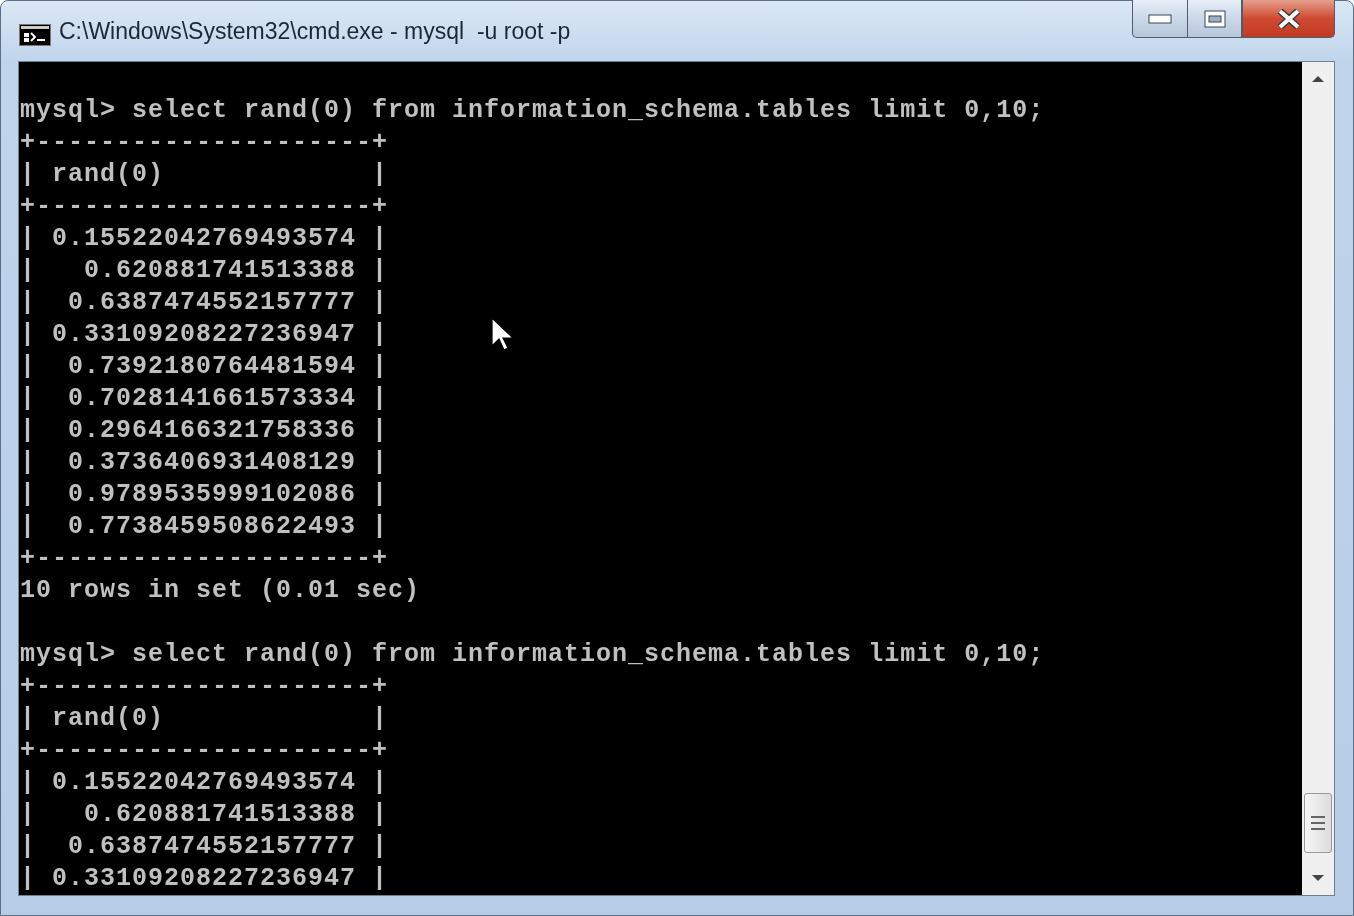 The image size is (1354, 916). I want to click on maximize-icon, so click(1214, 18).